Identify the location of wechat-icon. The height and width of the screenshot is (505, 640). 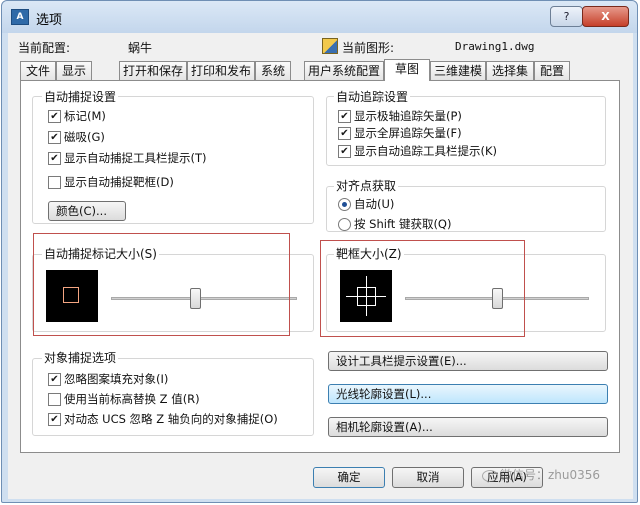
(490, 475).